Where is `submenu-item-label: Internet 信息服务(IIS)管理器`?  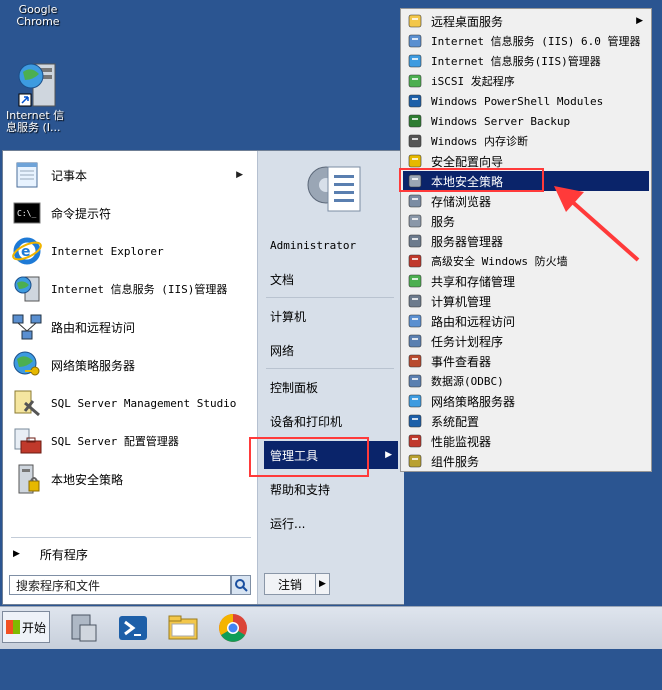
submenu-item-label: Internet 信息服务(IIS)管理器 is located at coordinates (516, 61).